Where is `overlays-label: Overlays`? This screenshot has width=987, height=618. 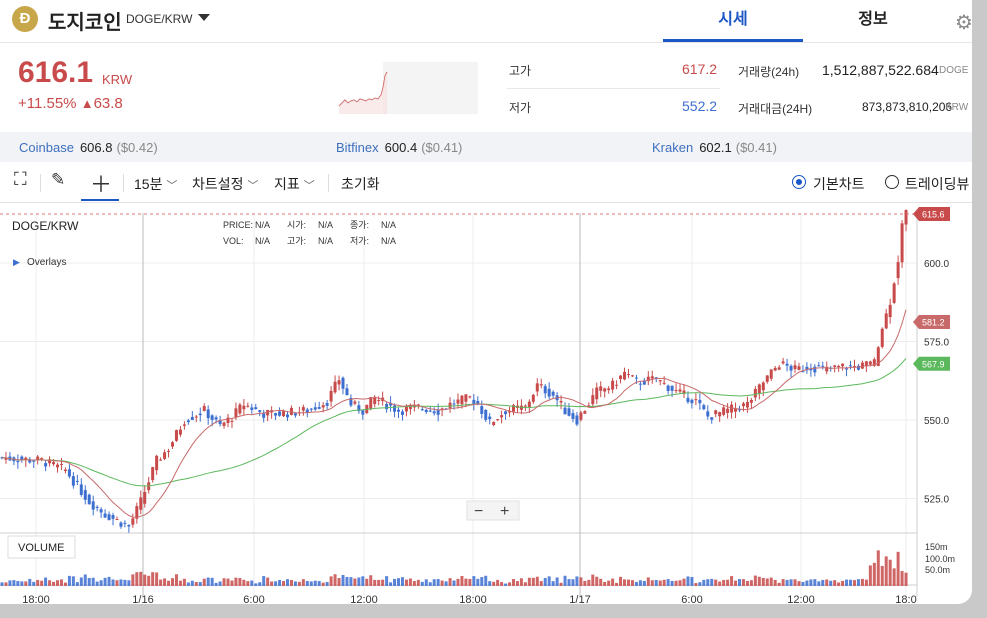
overlays-label: Overlays is located at coordinates (46, 262).